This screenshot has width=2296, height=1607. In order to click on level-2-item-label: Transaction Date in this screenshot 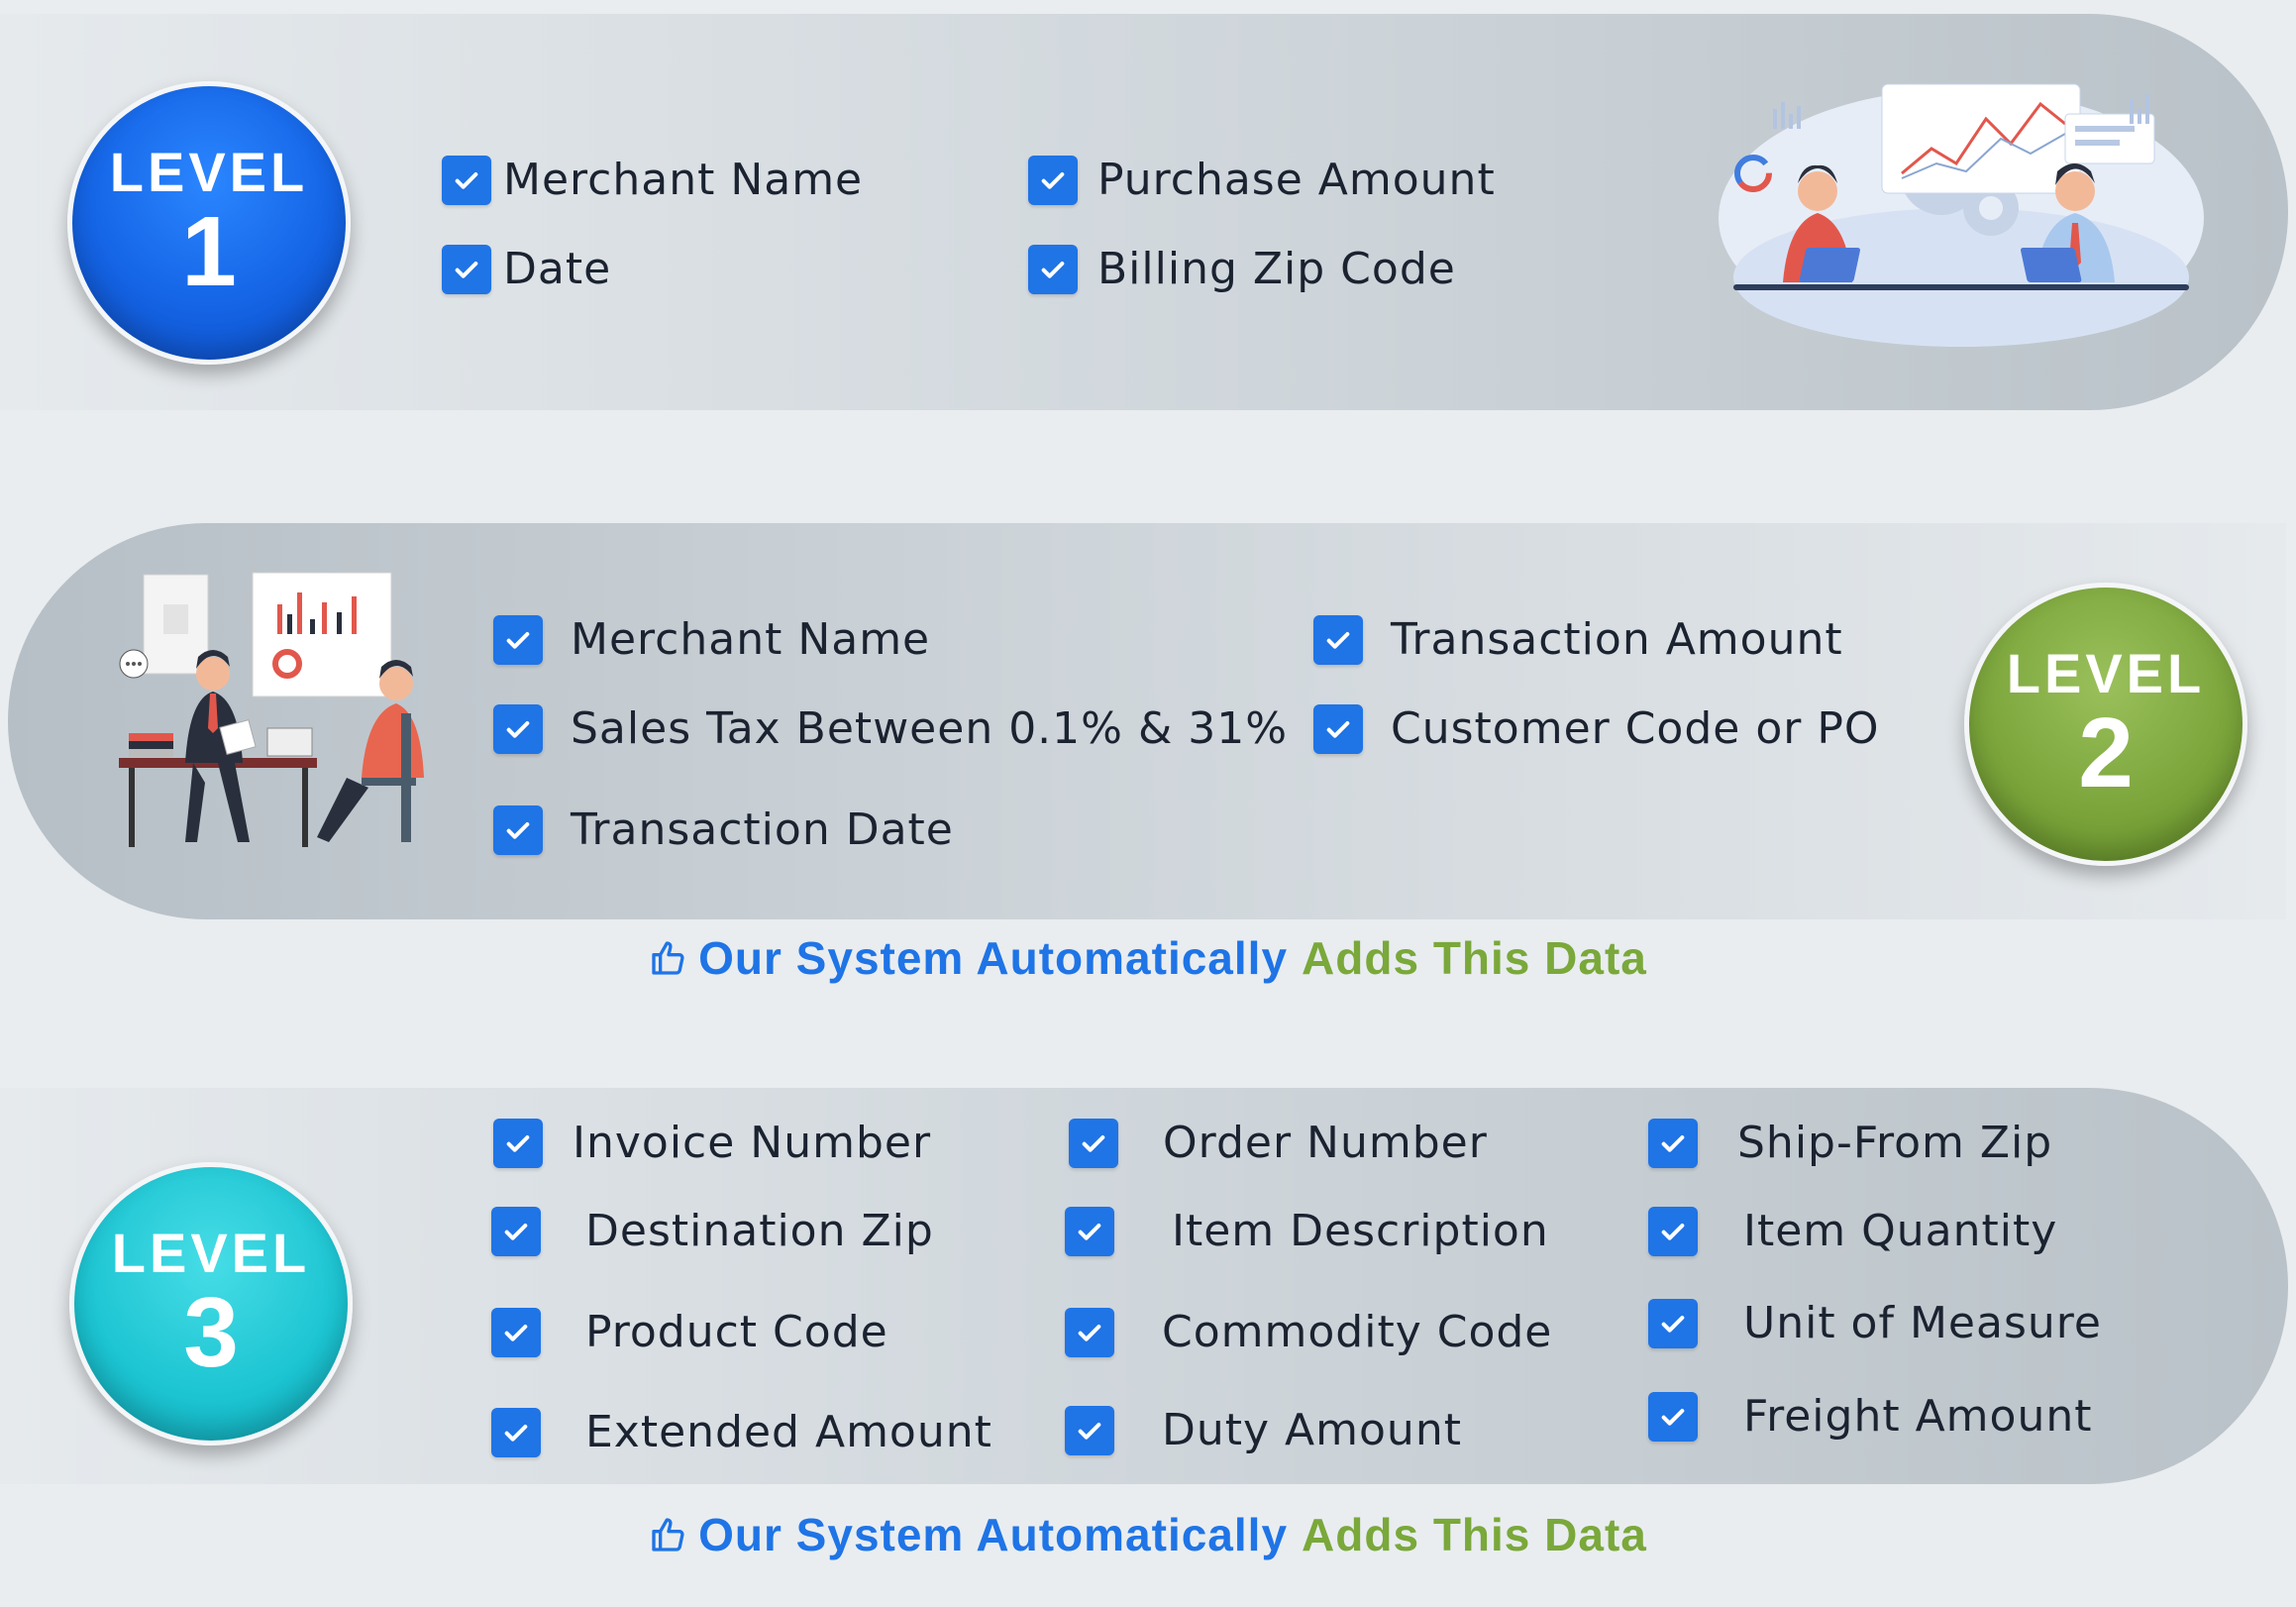, I will do `click(762, 829)`.